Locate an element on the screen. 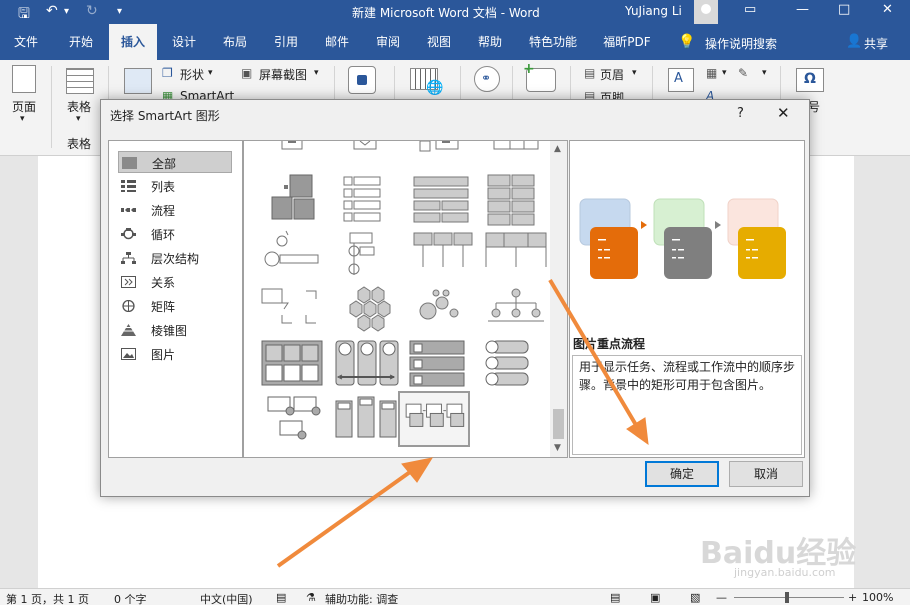  annotation-arrow-to-ok is located at coordinates (598, 362).